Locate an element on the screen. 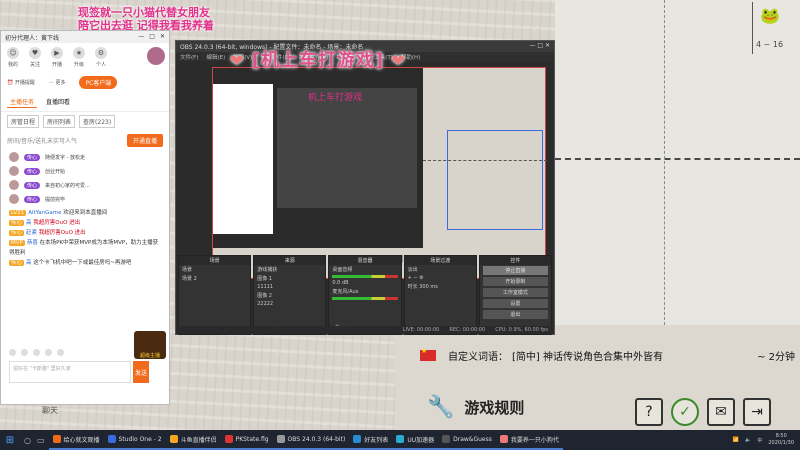 The width and height of the screenshot is (800, 450). chat-input: 说好在 "卡斯猫" 里好久家 is located at coordinates (70, 372).